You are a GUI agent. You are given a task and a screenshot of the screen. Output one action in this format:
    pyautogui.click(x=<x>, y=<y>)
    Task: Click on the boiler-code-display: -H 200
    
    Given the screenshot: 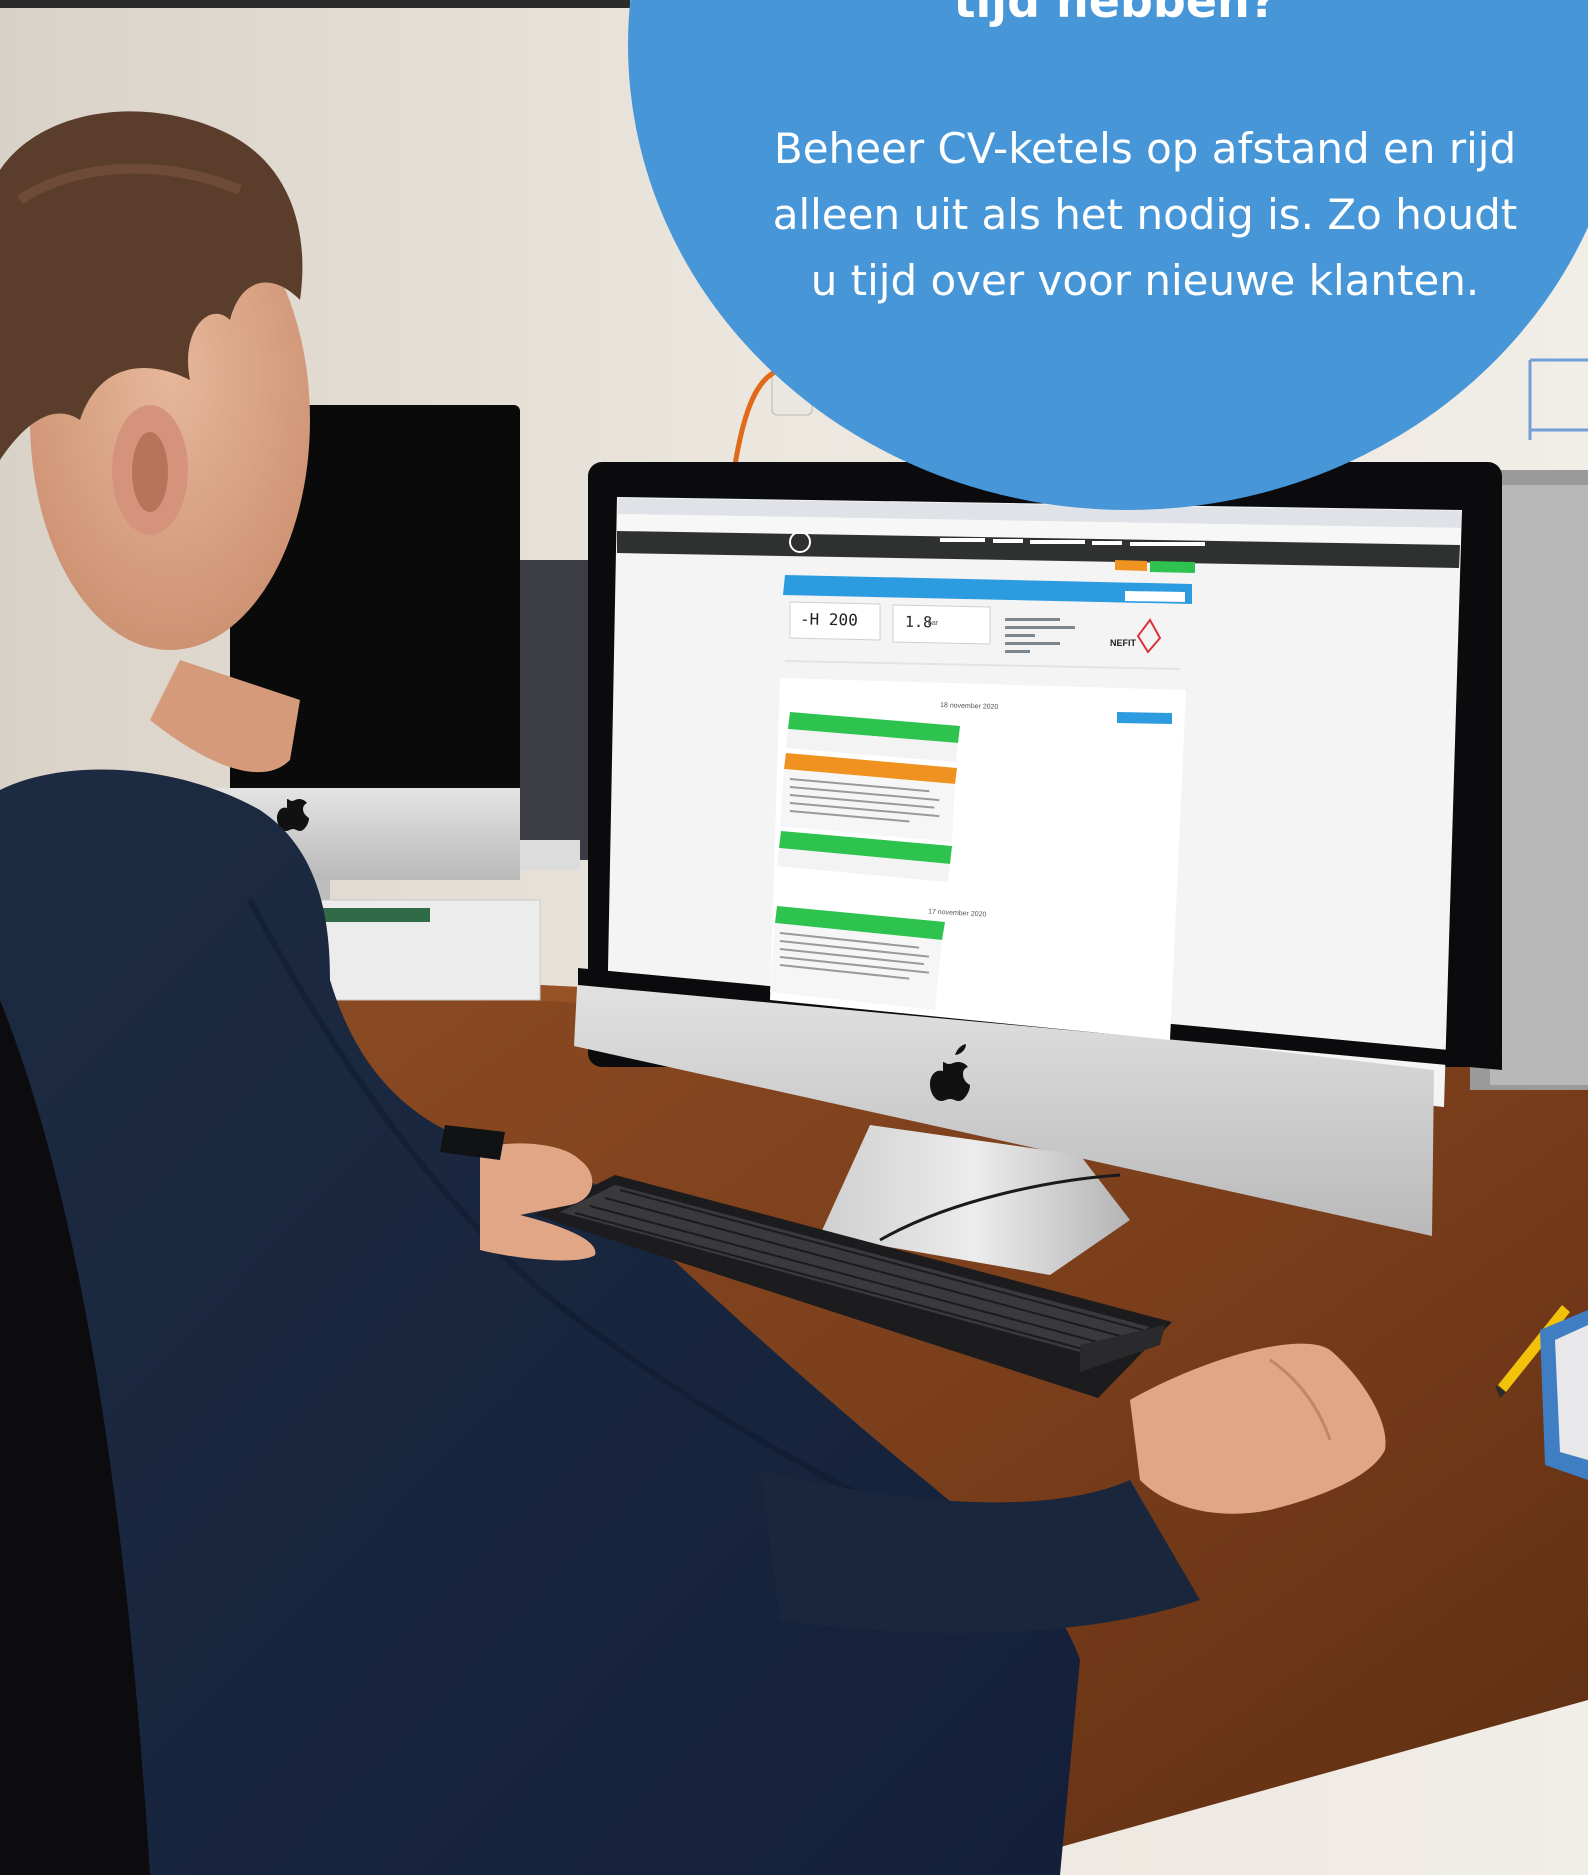 What is the action you would take?
    pyautogui.click(x=828, y=619)
    